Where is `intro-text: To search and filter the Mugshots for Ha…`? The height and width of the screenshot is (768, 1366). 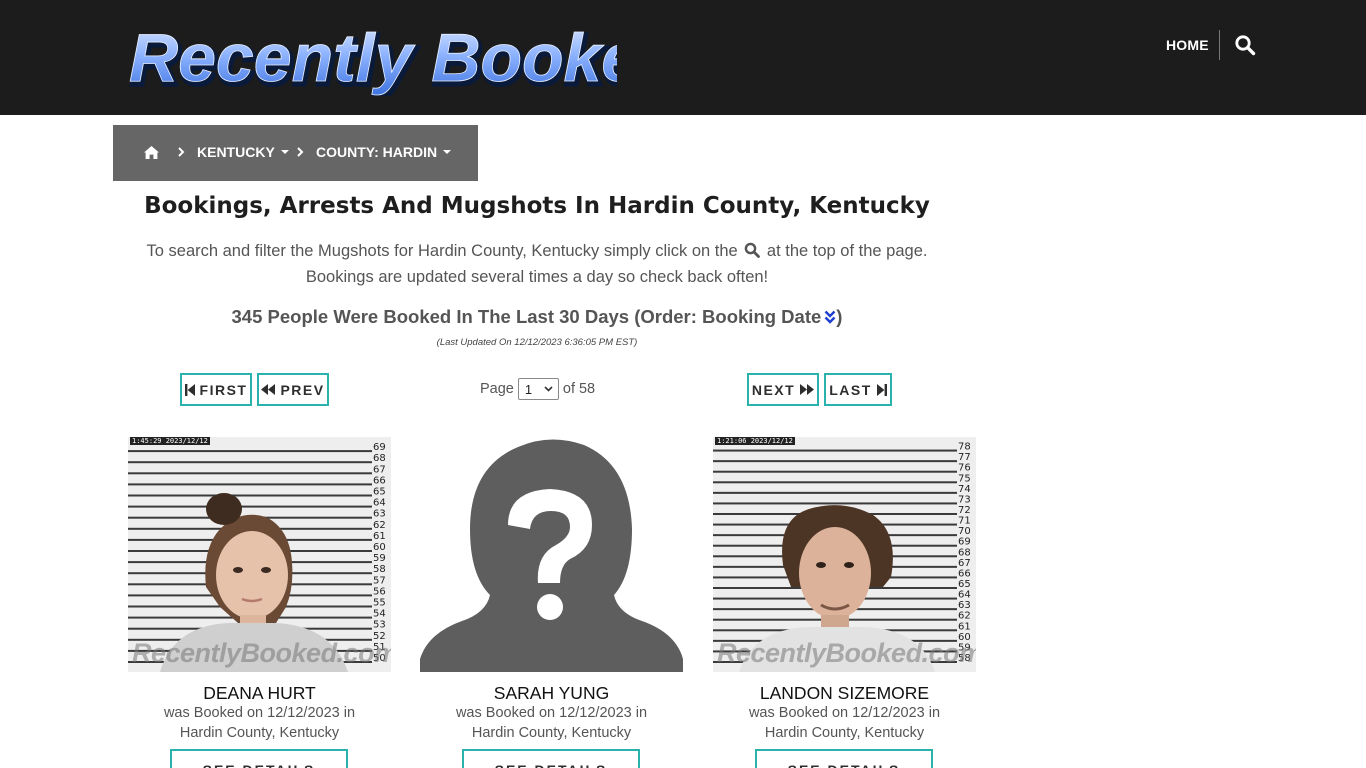
intro-text: To search and filter the Mugshots for Ha… is located at coordinates (537, 264).